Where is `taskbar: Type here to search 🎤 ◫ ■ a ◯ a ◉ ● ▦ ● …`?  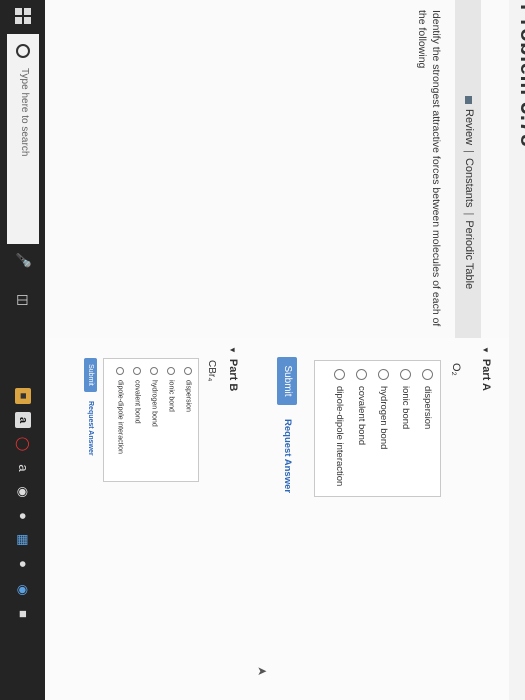 taskbar: Type here to search 🎤 ◫ ■ a ◯ a ◉ ● ▦ ● … is located at coordinates (22, 350).